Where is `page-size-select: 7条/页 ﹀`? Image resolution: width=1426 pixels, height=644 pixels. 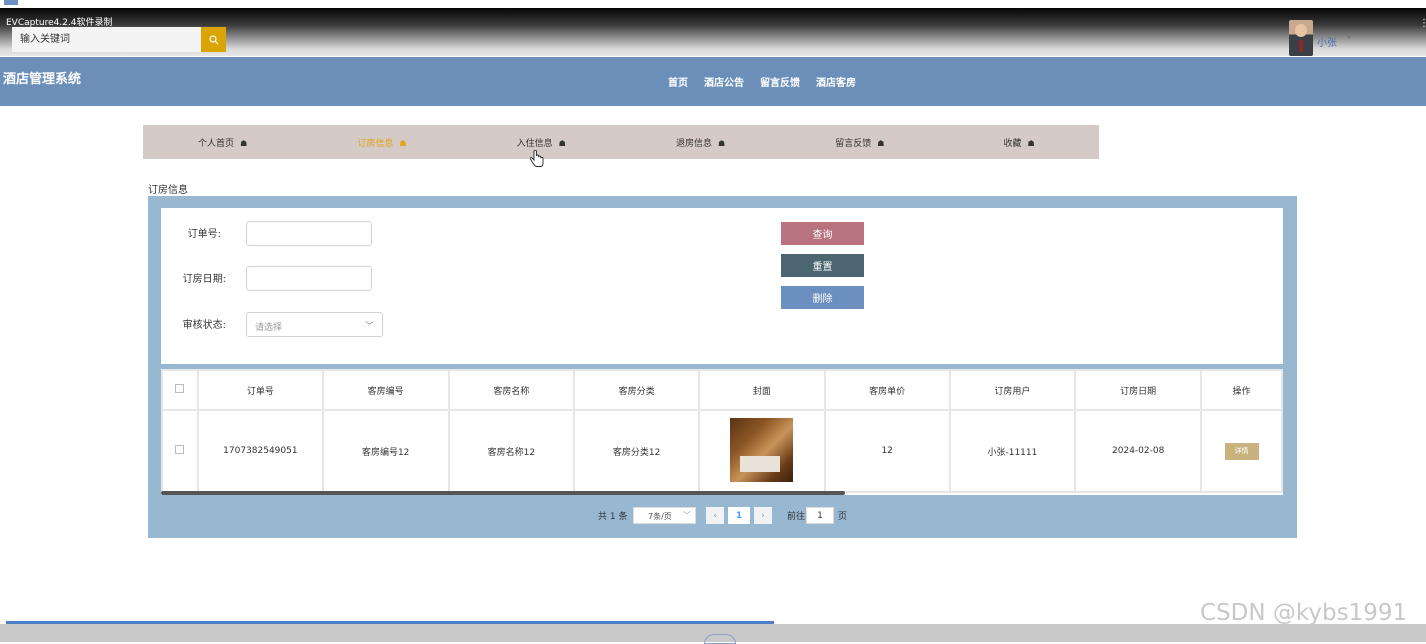 page-size-select: 7条/页 ﹀ is located at coordinates (664, 515).